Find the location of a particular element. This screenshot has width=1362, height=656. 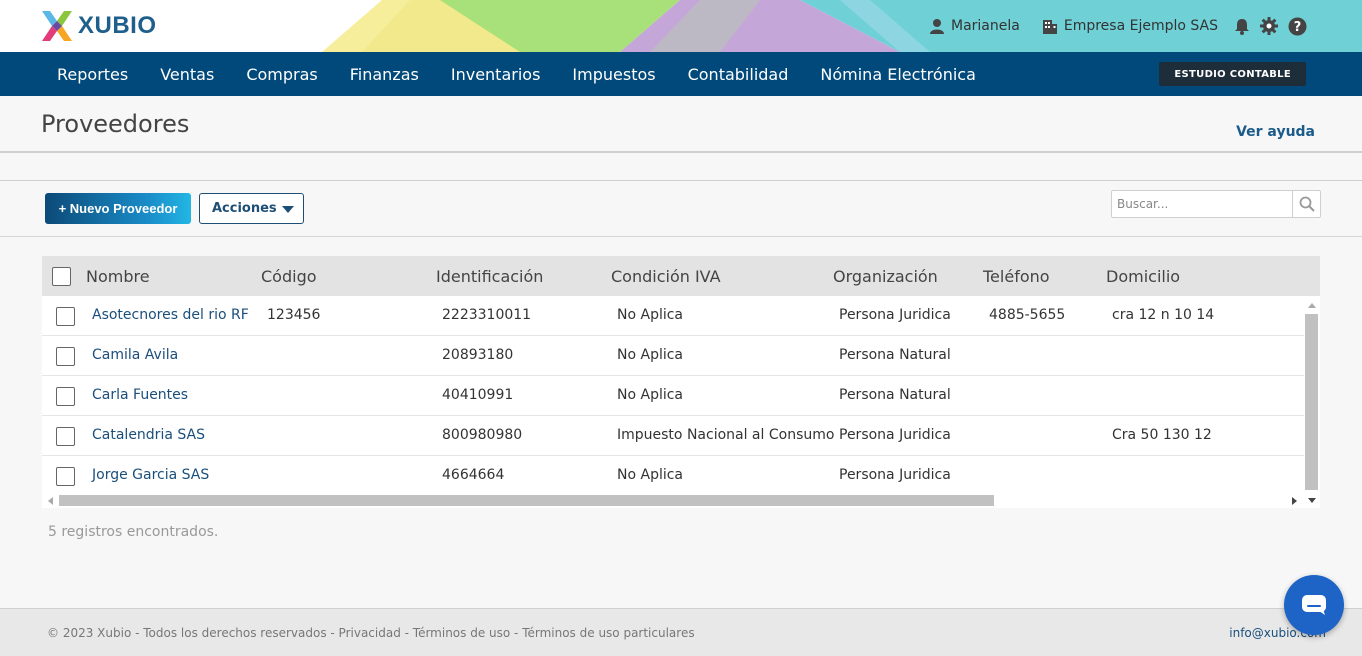

nav-item-reportes: Reportes is located at coordinates (92, 74).